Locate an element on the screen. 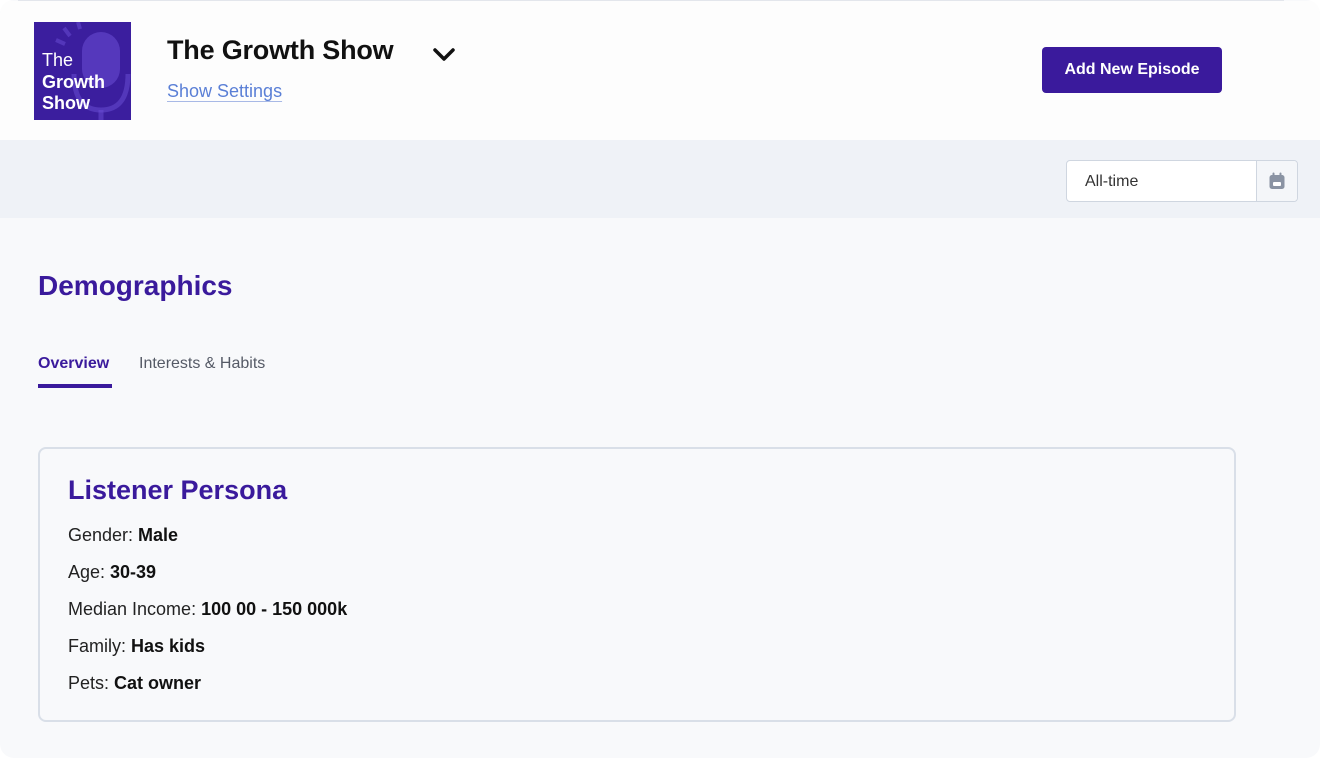 This screenshot has width=1320, height=758. date-range-selector: All-time is located at coordinates (1182, 181).